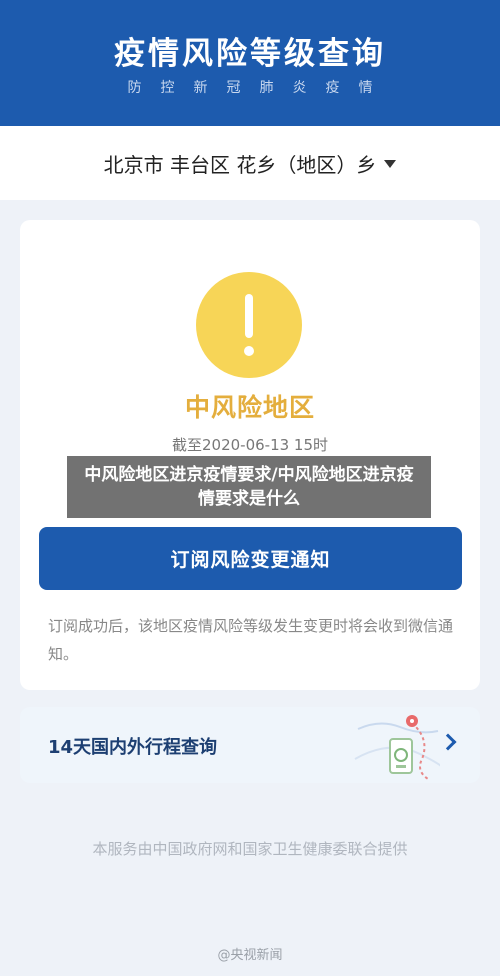 The width and height of the screenshot is (500, 976). What do you see at coordinates (390, 164) in the screenshot?
I see `caret-down-icon` at bounding box center [390, 164].